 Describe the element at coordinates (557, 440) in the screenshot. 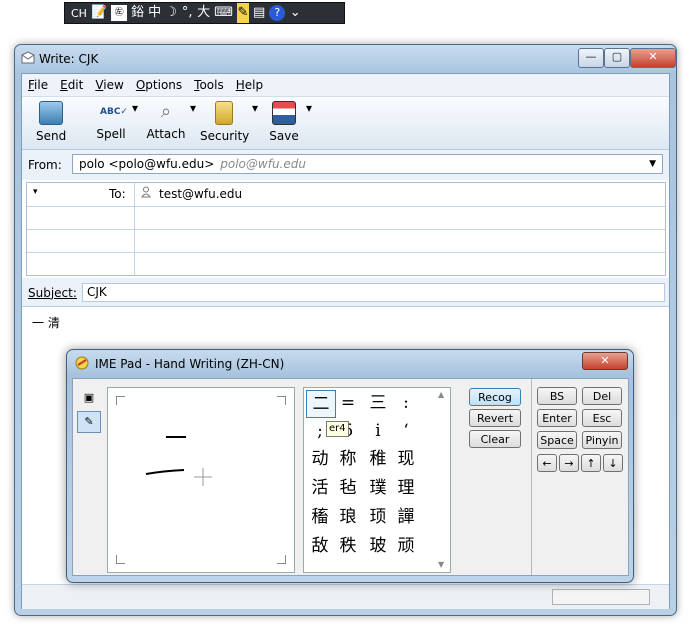

I see `space-key: Space` at that location.